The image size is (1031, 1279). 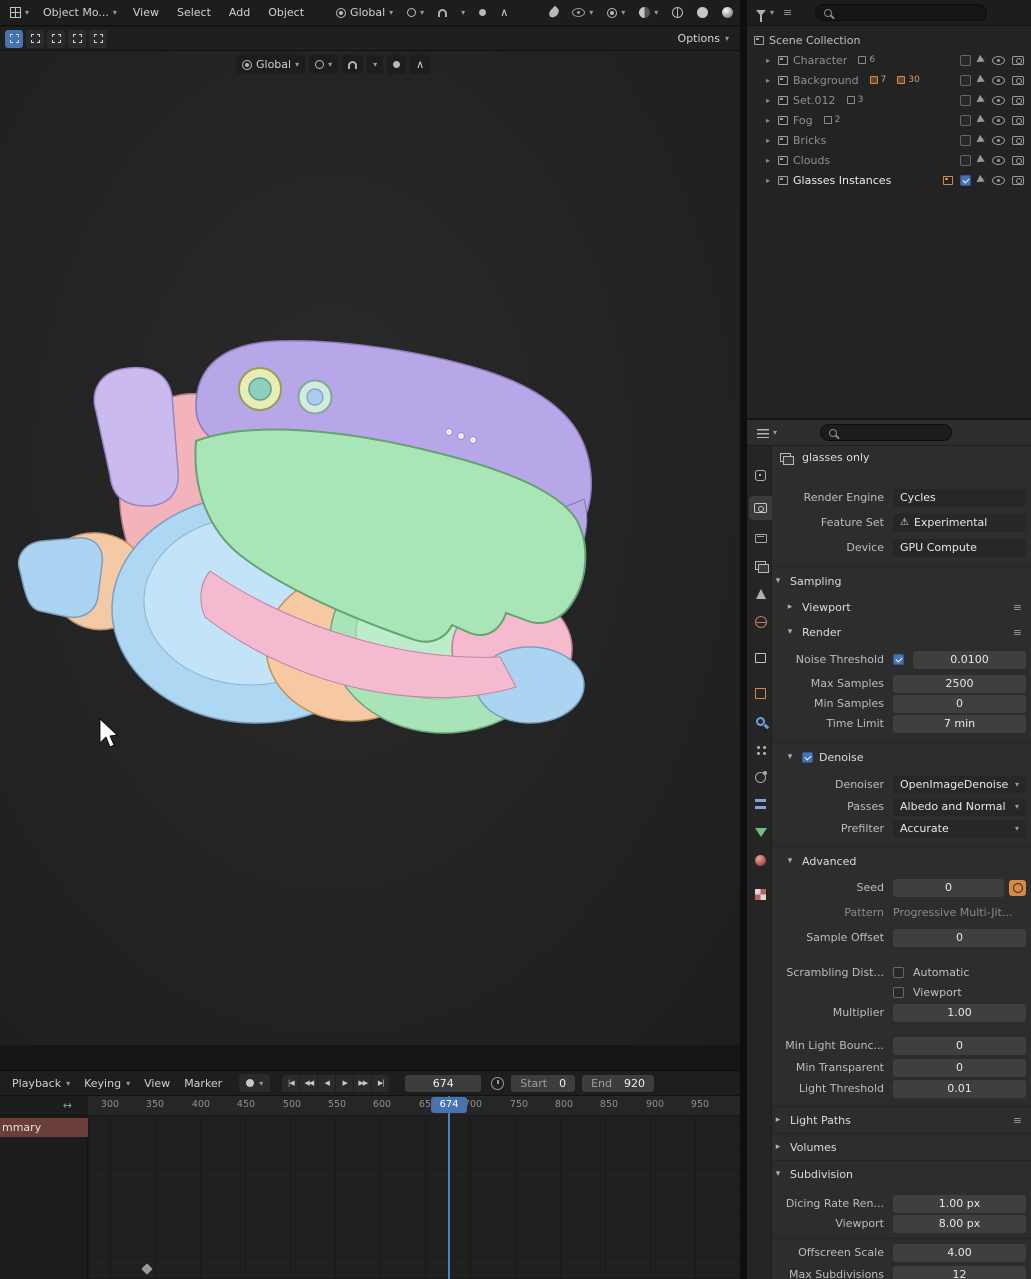 I want to click on multiplier-field: 1.00, so click(x=959, y=1013).